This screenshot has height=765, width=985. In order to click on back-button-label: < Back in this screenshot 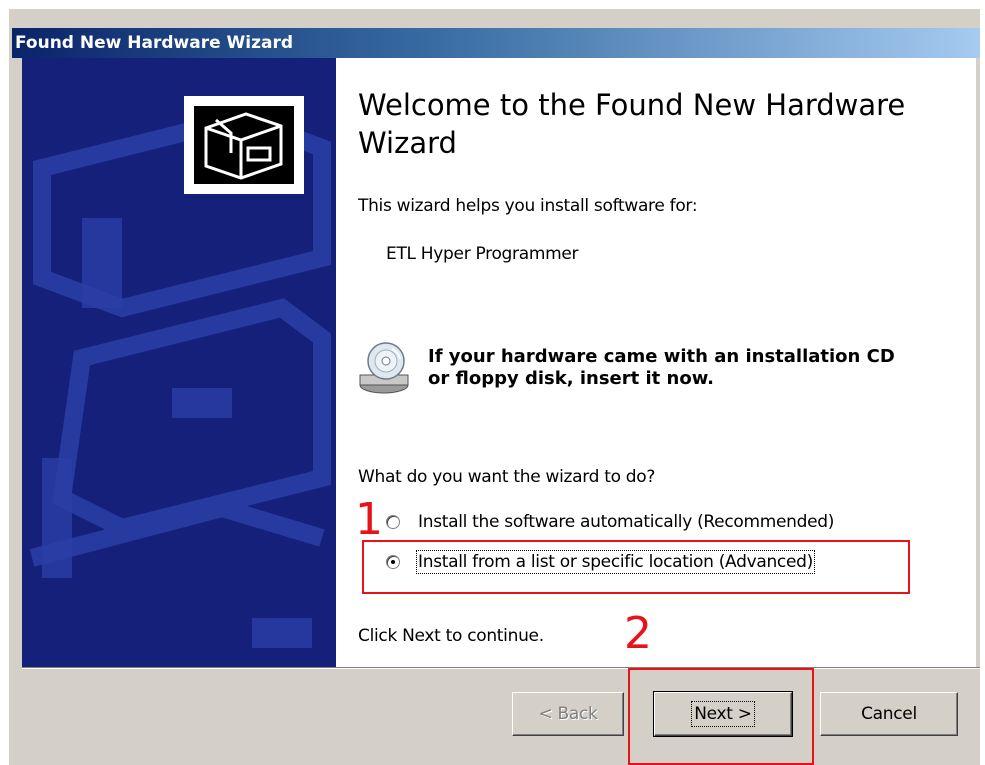, I will do `click(568, 714)`.